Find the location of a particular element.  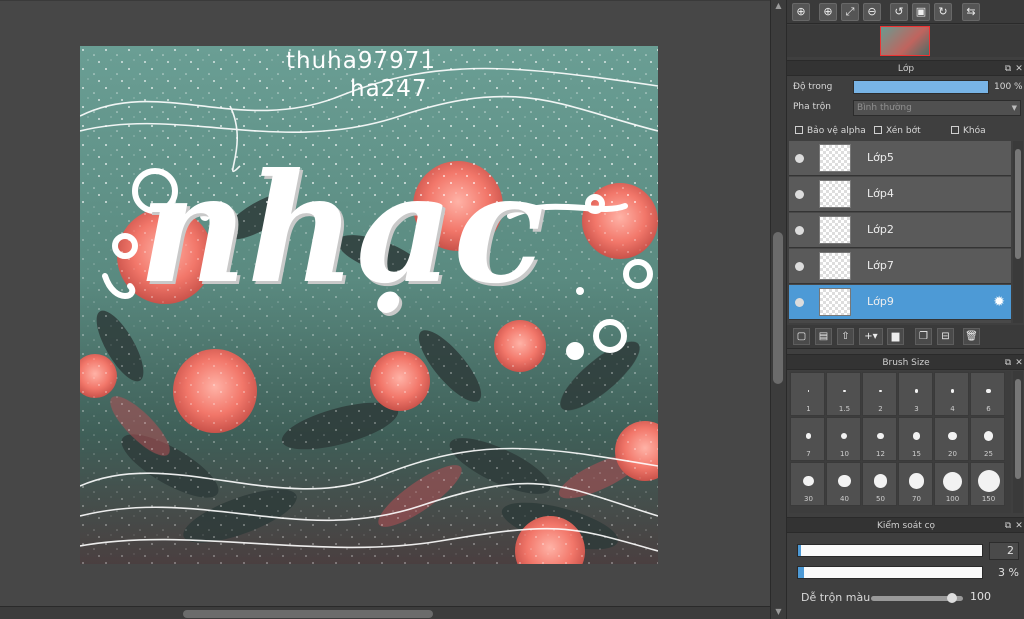

merge-icon: ⊟ is located at coordinates (945, 336).